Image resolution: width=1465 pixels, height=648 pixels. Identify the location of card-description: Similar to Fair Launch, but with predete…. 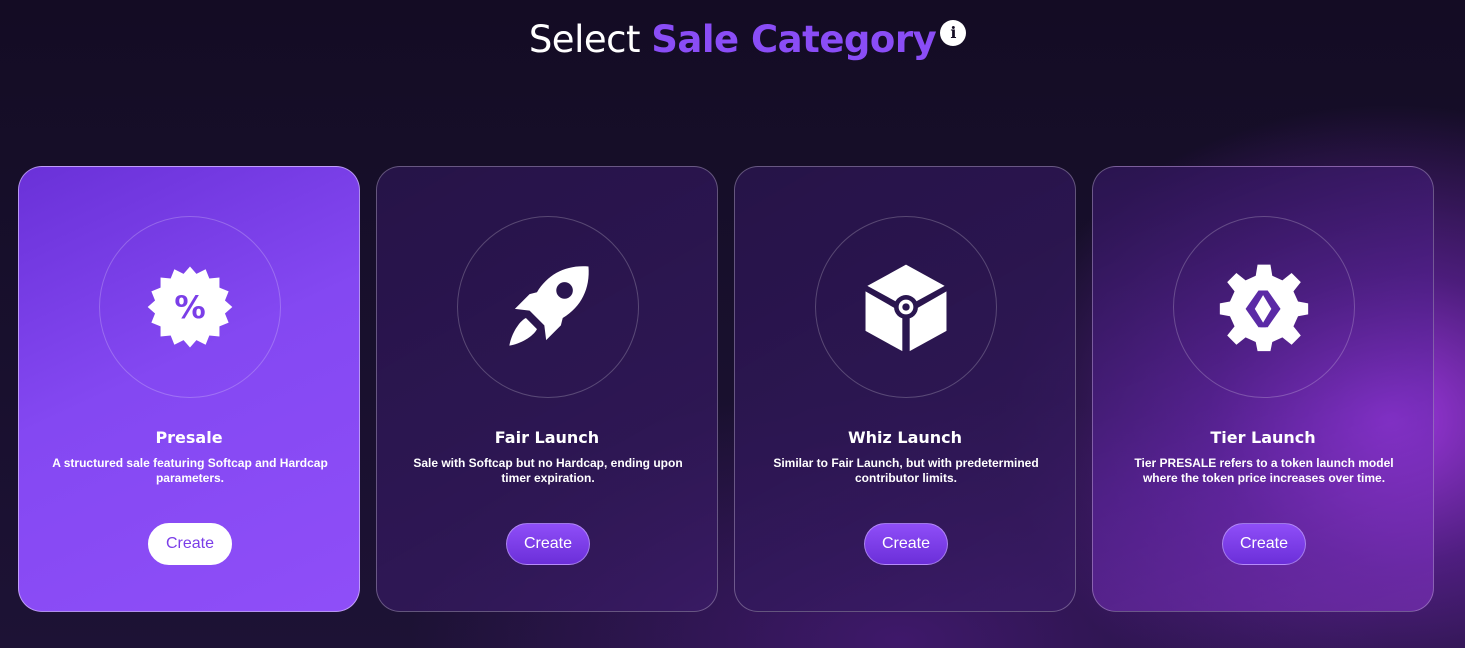
(906, 470).